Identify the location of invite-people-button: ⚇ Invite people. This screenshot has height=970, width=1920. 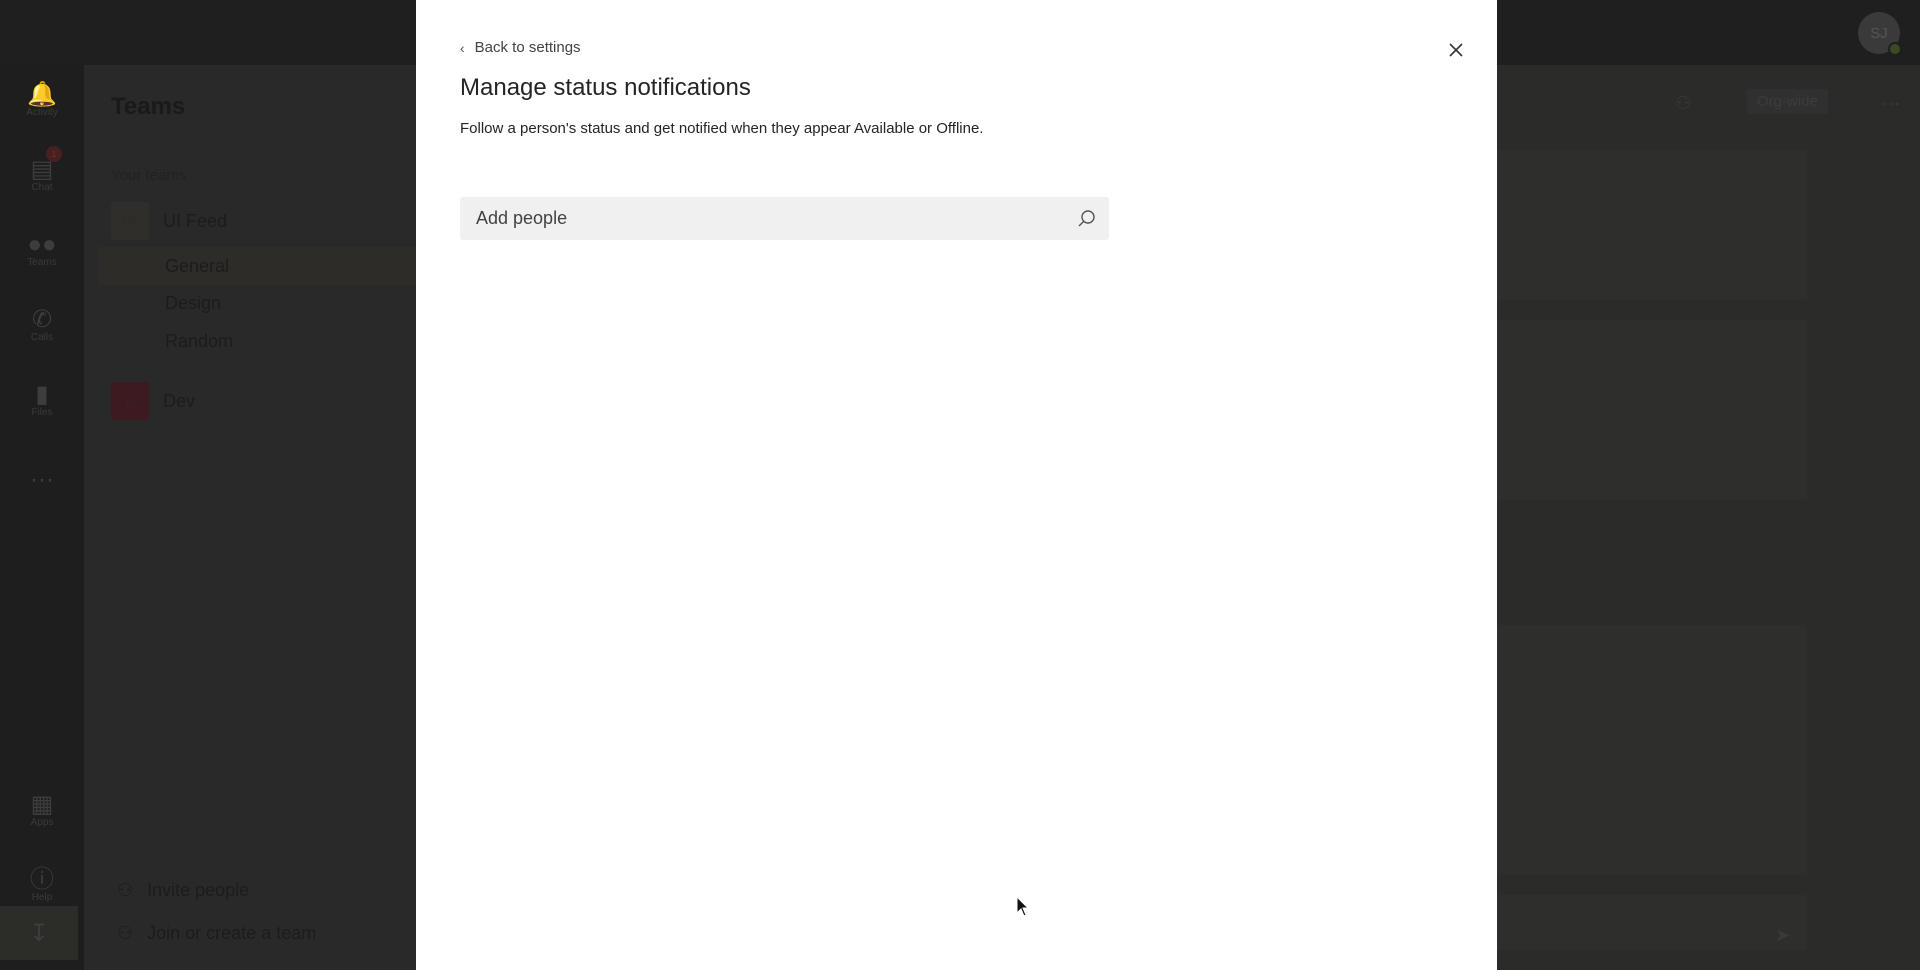
(183, 890).